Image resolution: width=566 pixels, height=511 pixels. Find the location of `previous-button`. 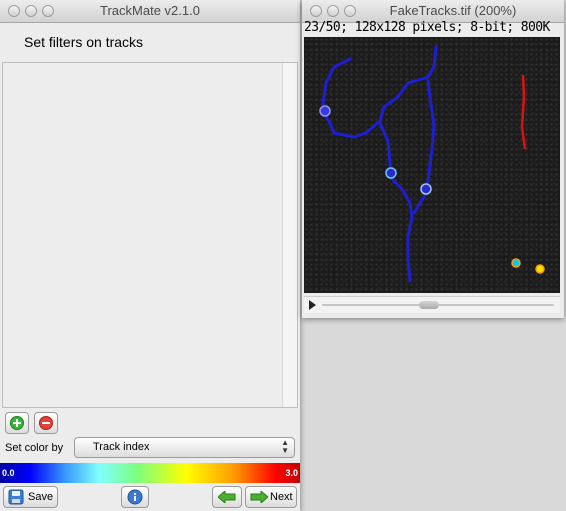

previous-button is located at coordinates (227, 497).